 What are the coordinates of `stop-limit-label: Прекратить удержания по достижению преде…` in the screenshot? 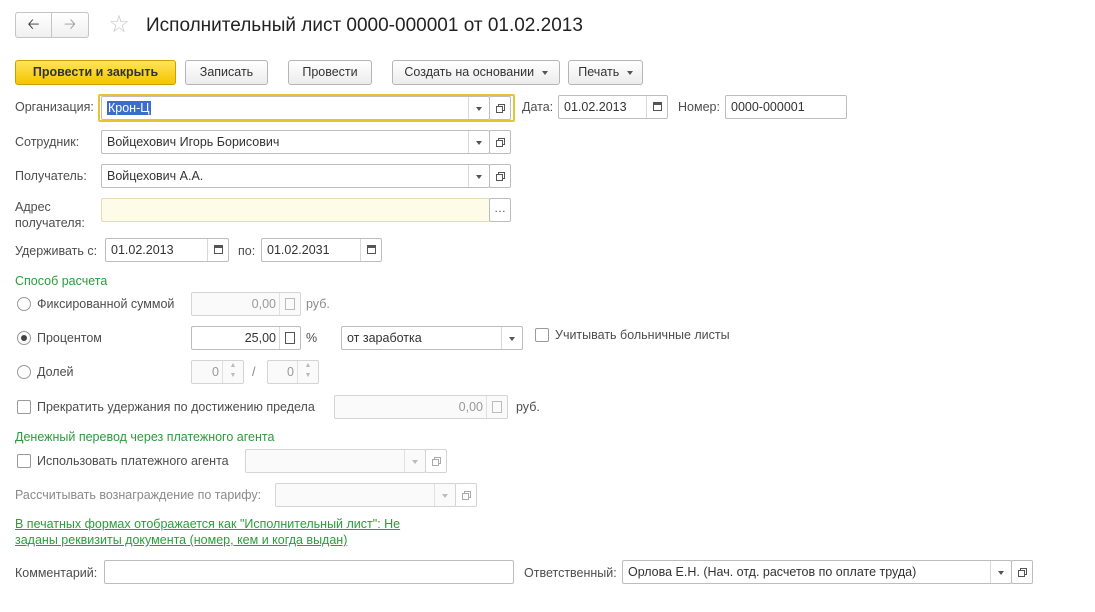 It's located at (176, 407).